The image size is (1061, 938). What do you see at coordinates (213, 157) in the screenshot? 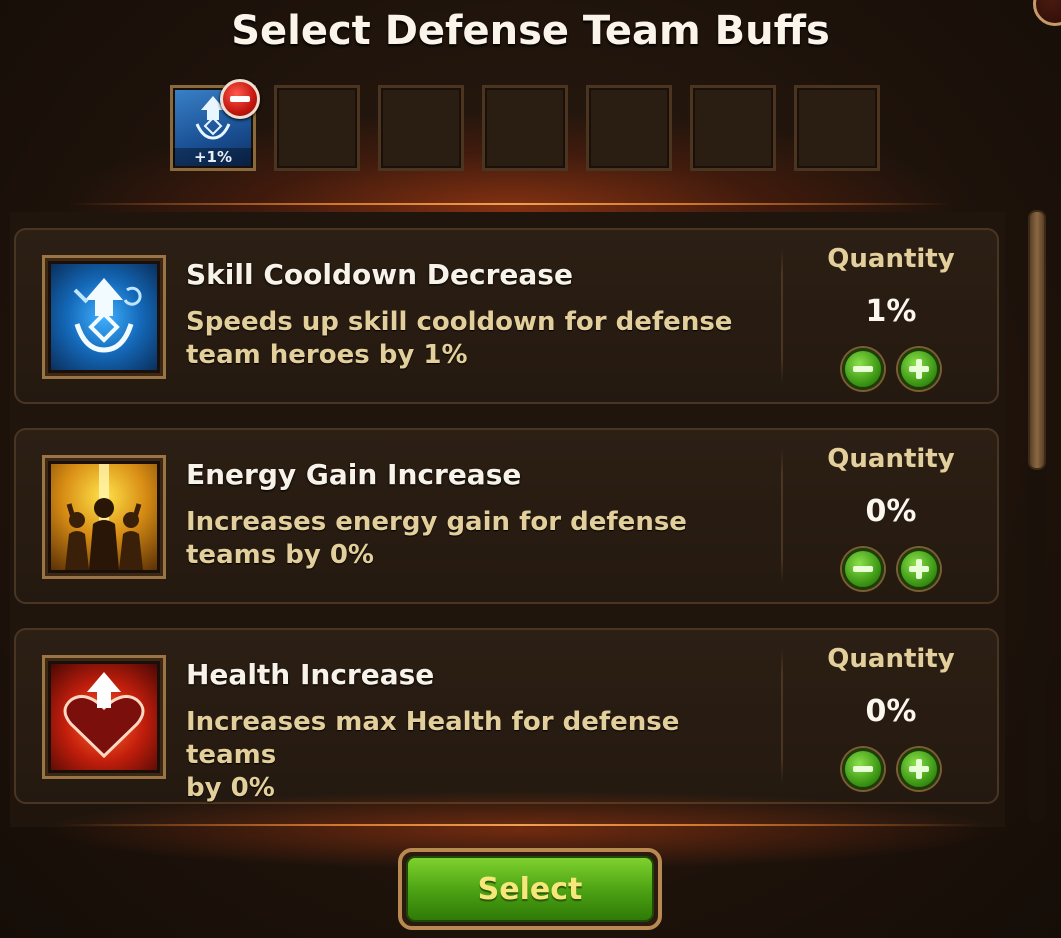
I see `slot-percent-label: +1%` at bounding box center [213, 157].